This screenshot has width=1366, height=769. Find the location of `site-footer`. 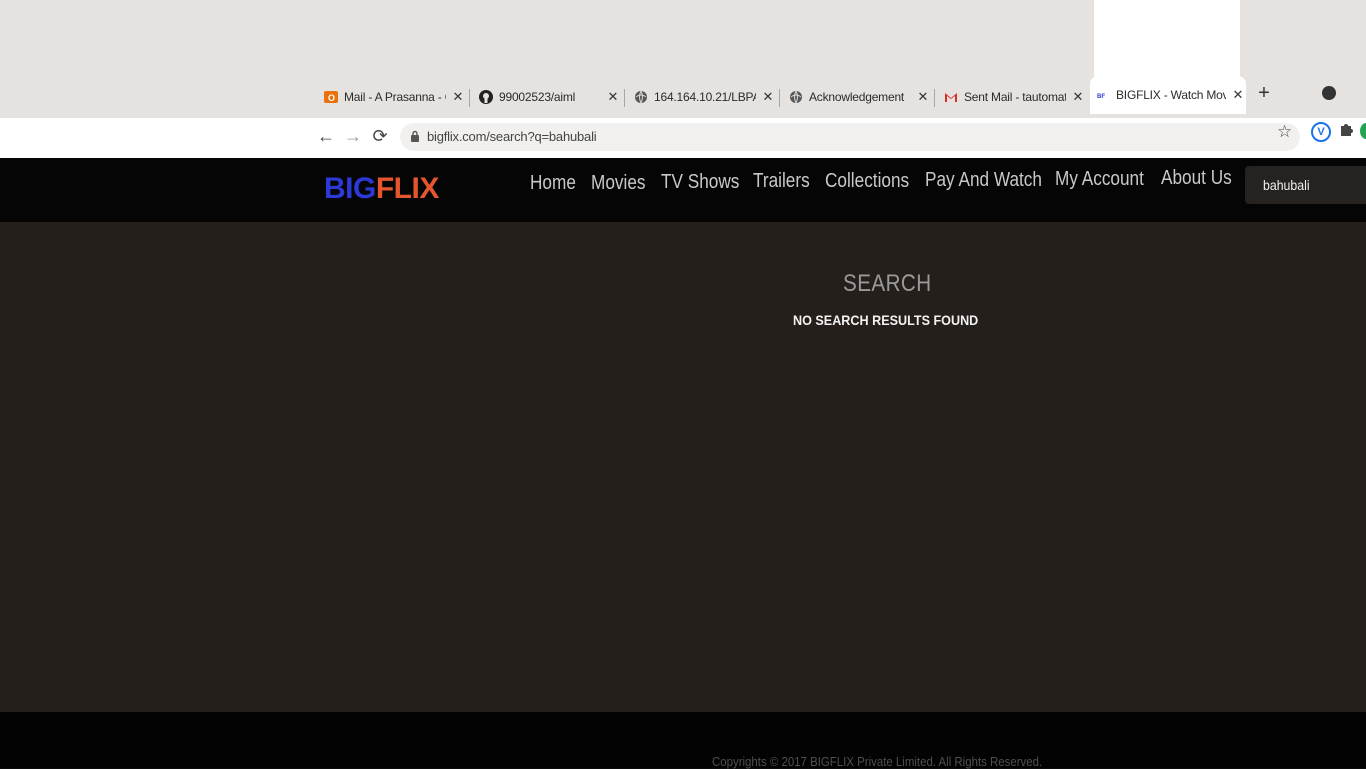

site-footer is located at coordinates (683, 740).